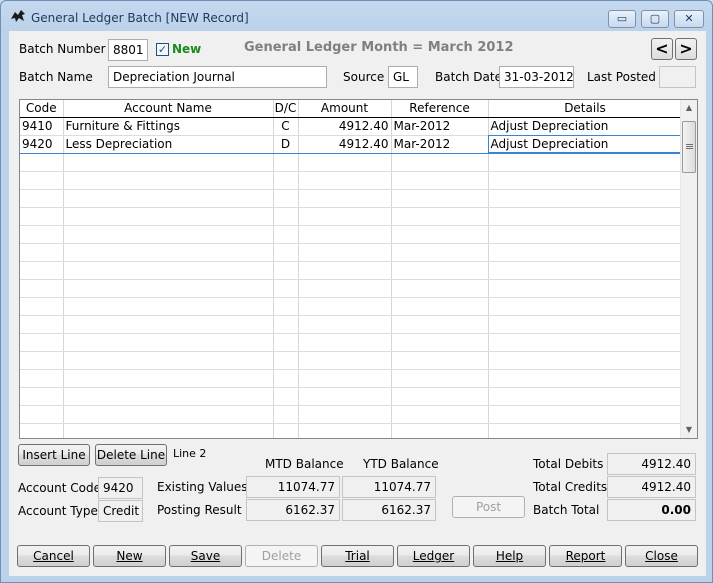  I want to click on save-button: Save, so click(205, 556).